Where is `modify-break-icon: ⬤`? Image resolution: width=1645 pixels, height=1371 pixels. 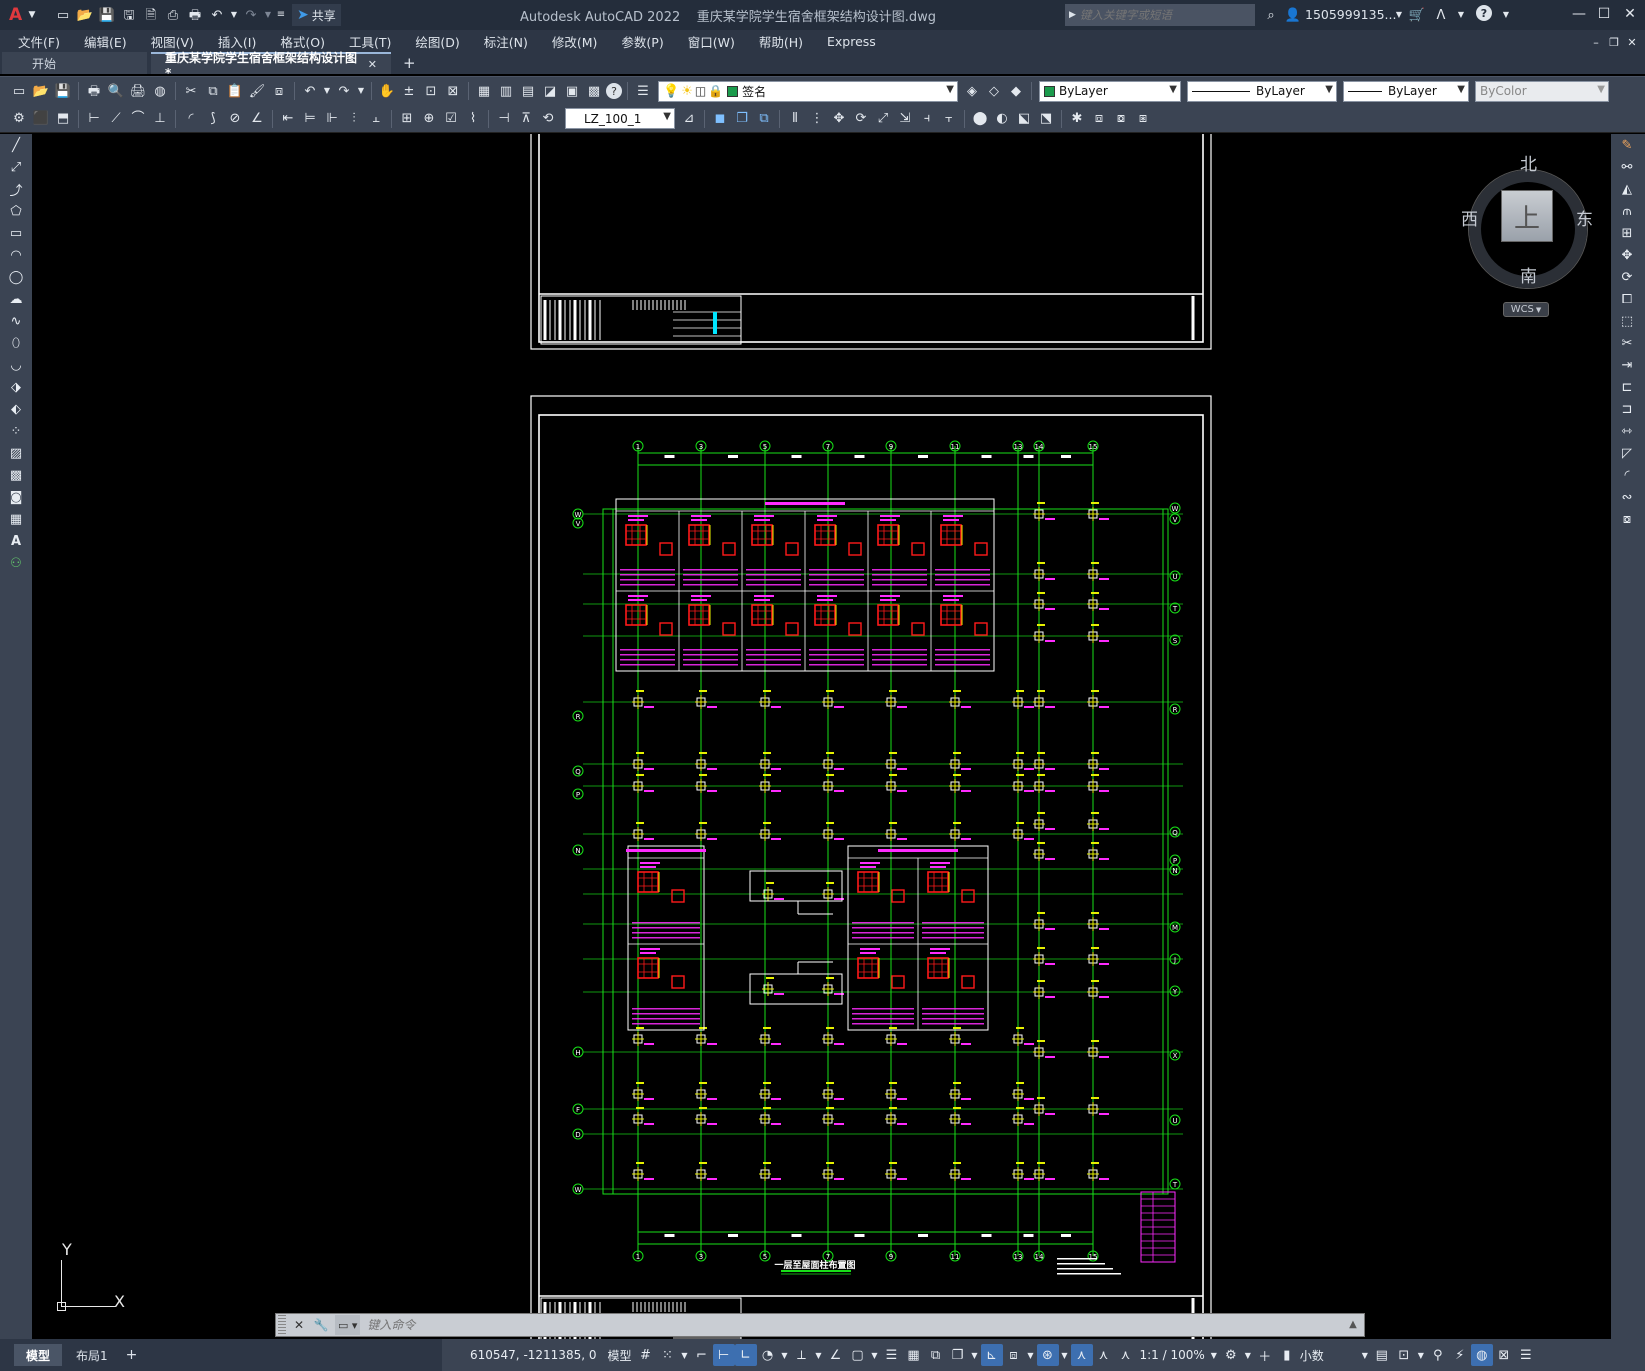 modify-break-icon: ⬤ is located at coordinates (980, 119).